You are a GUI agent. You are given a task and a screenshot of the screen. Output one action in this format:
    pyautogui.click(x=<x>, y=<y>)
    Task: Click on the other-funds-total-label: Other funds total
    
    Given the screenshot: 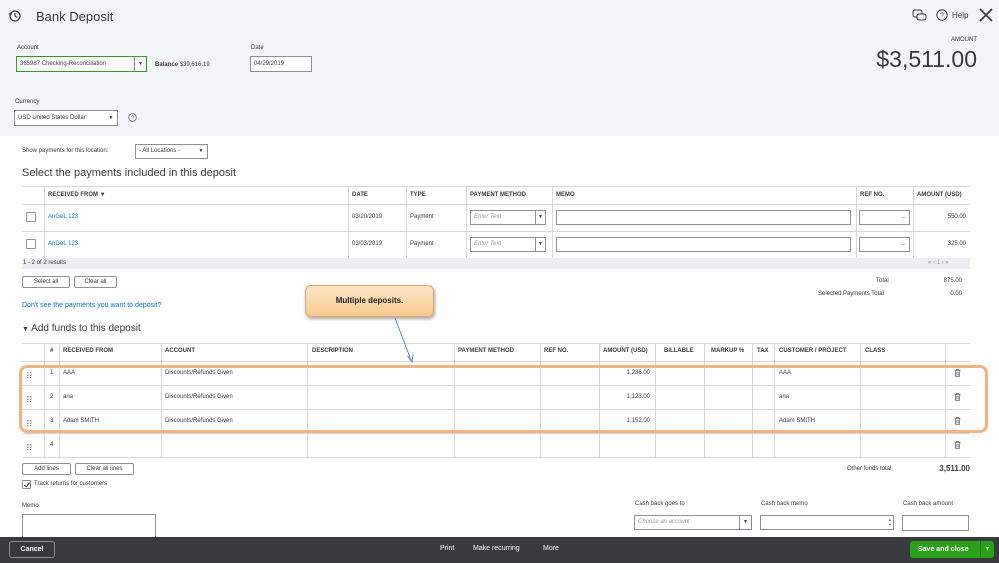 What is the action you would take?
    pyautogui.click(x=869, y=469)
    